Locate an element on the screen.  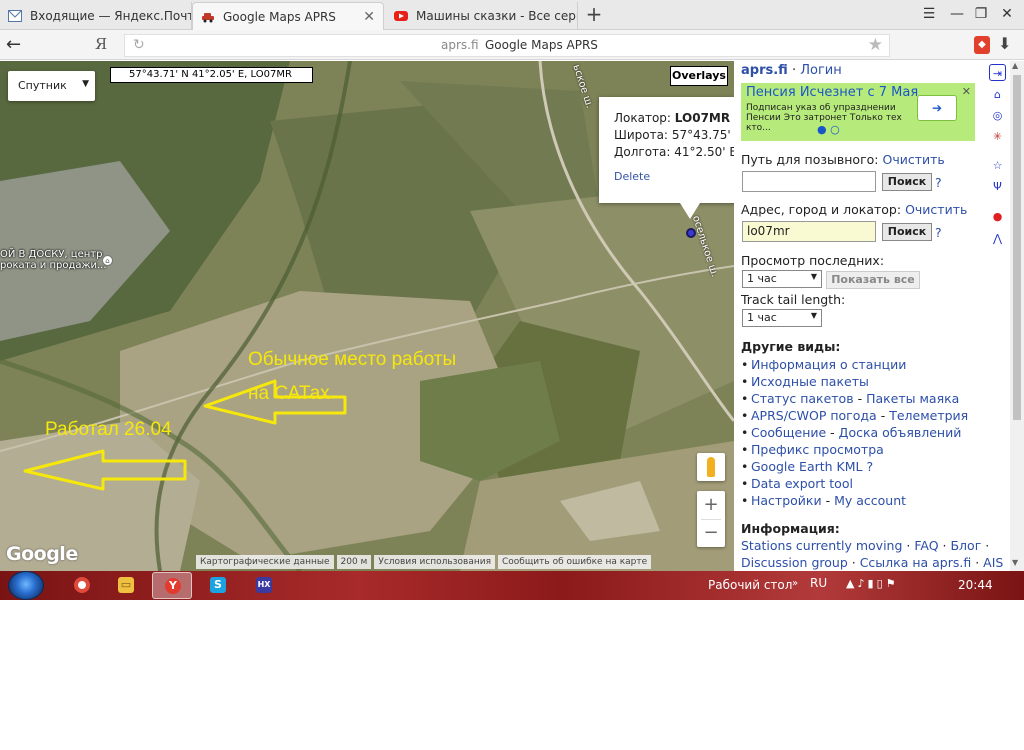
clear-callsign-link: Очистить is located at coordinates (913, 159).